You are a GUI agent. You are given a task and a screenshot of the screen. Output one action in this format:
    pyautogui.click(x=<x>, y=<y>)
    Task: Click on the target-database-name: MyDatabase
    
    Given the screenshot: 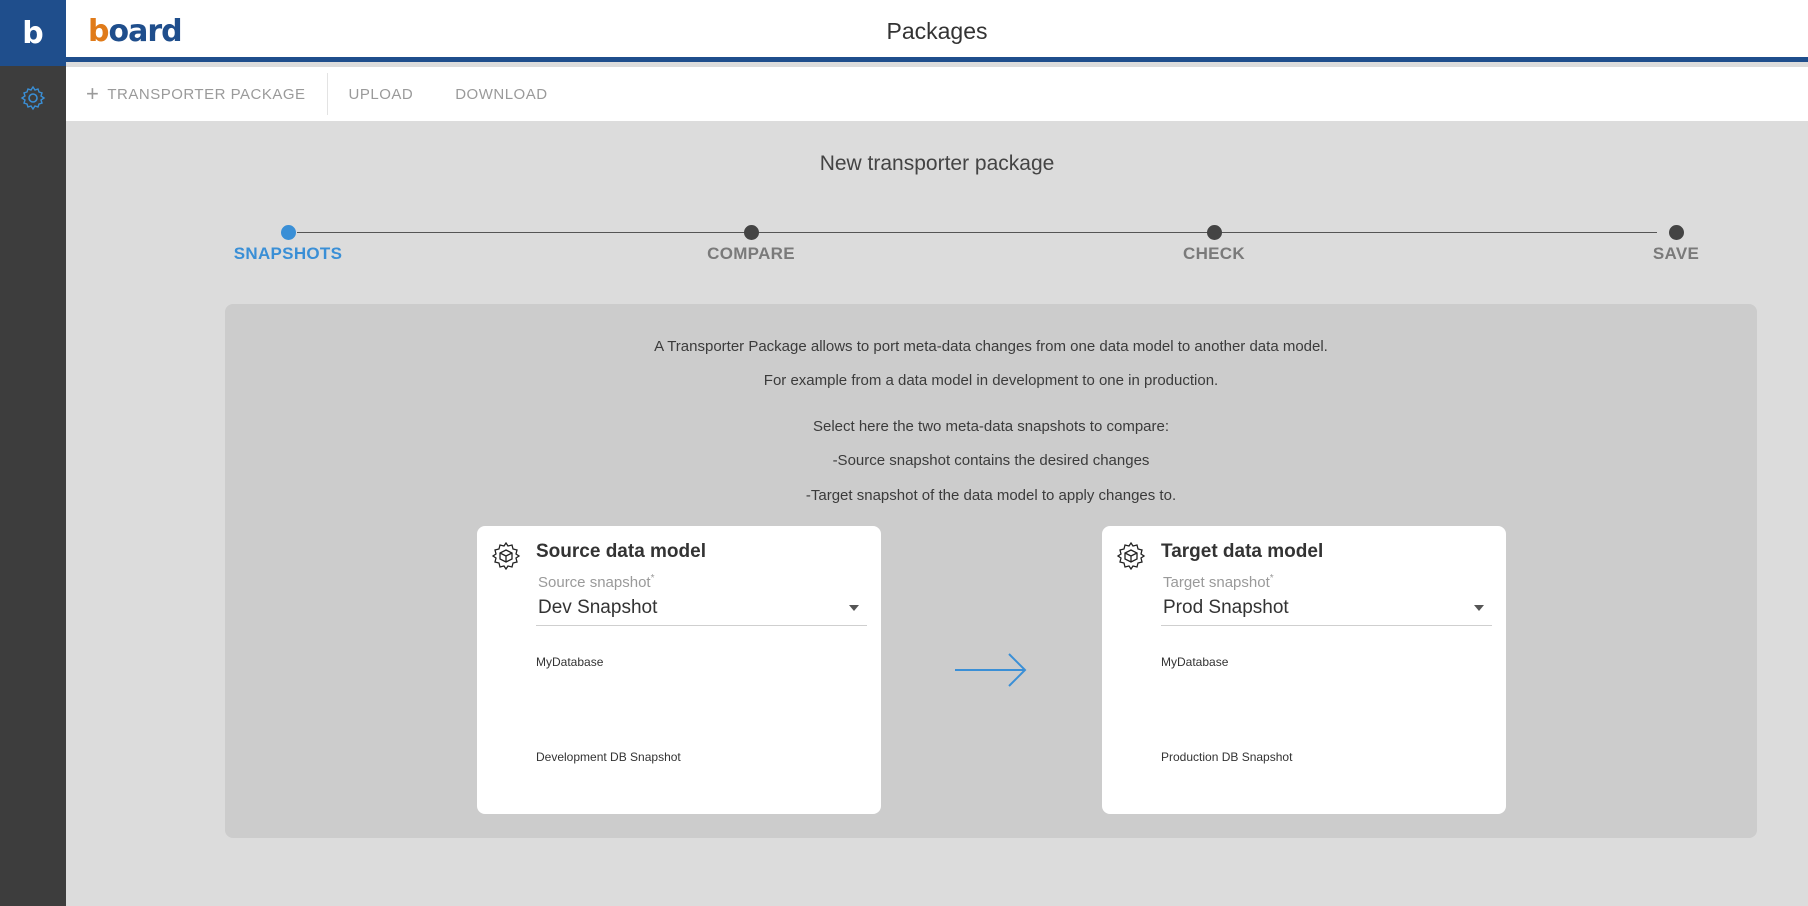 What is the action you would take?
    pyautogui.click(x=1195, y=662)
    